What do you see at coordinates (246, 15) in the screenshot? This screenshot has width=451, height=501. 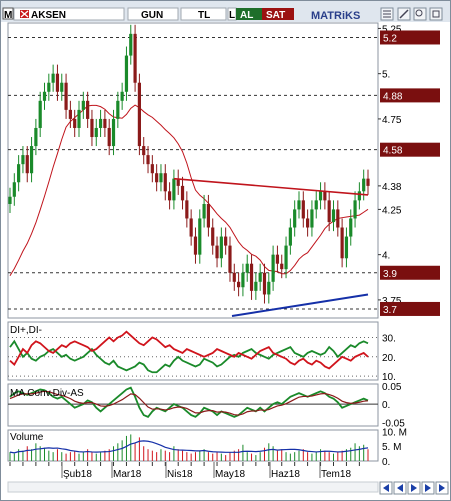 I see `buy-label: AL` at bounding box center [246, 15].